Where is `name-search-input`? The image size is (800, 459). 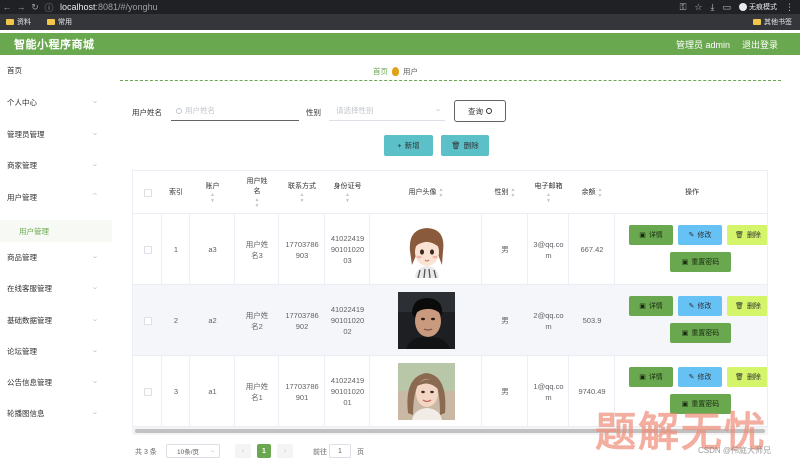
name-search-input is located at coordinates (235, 111).